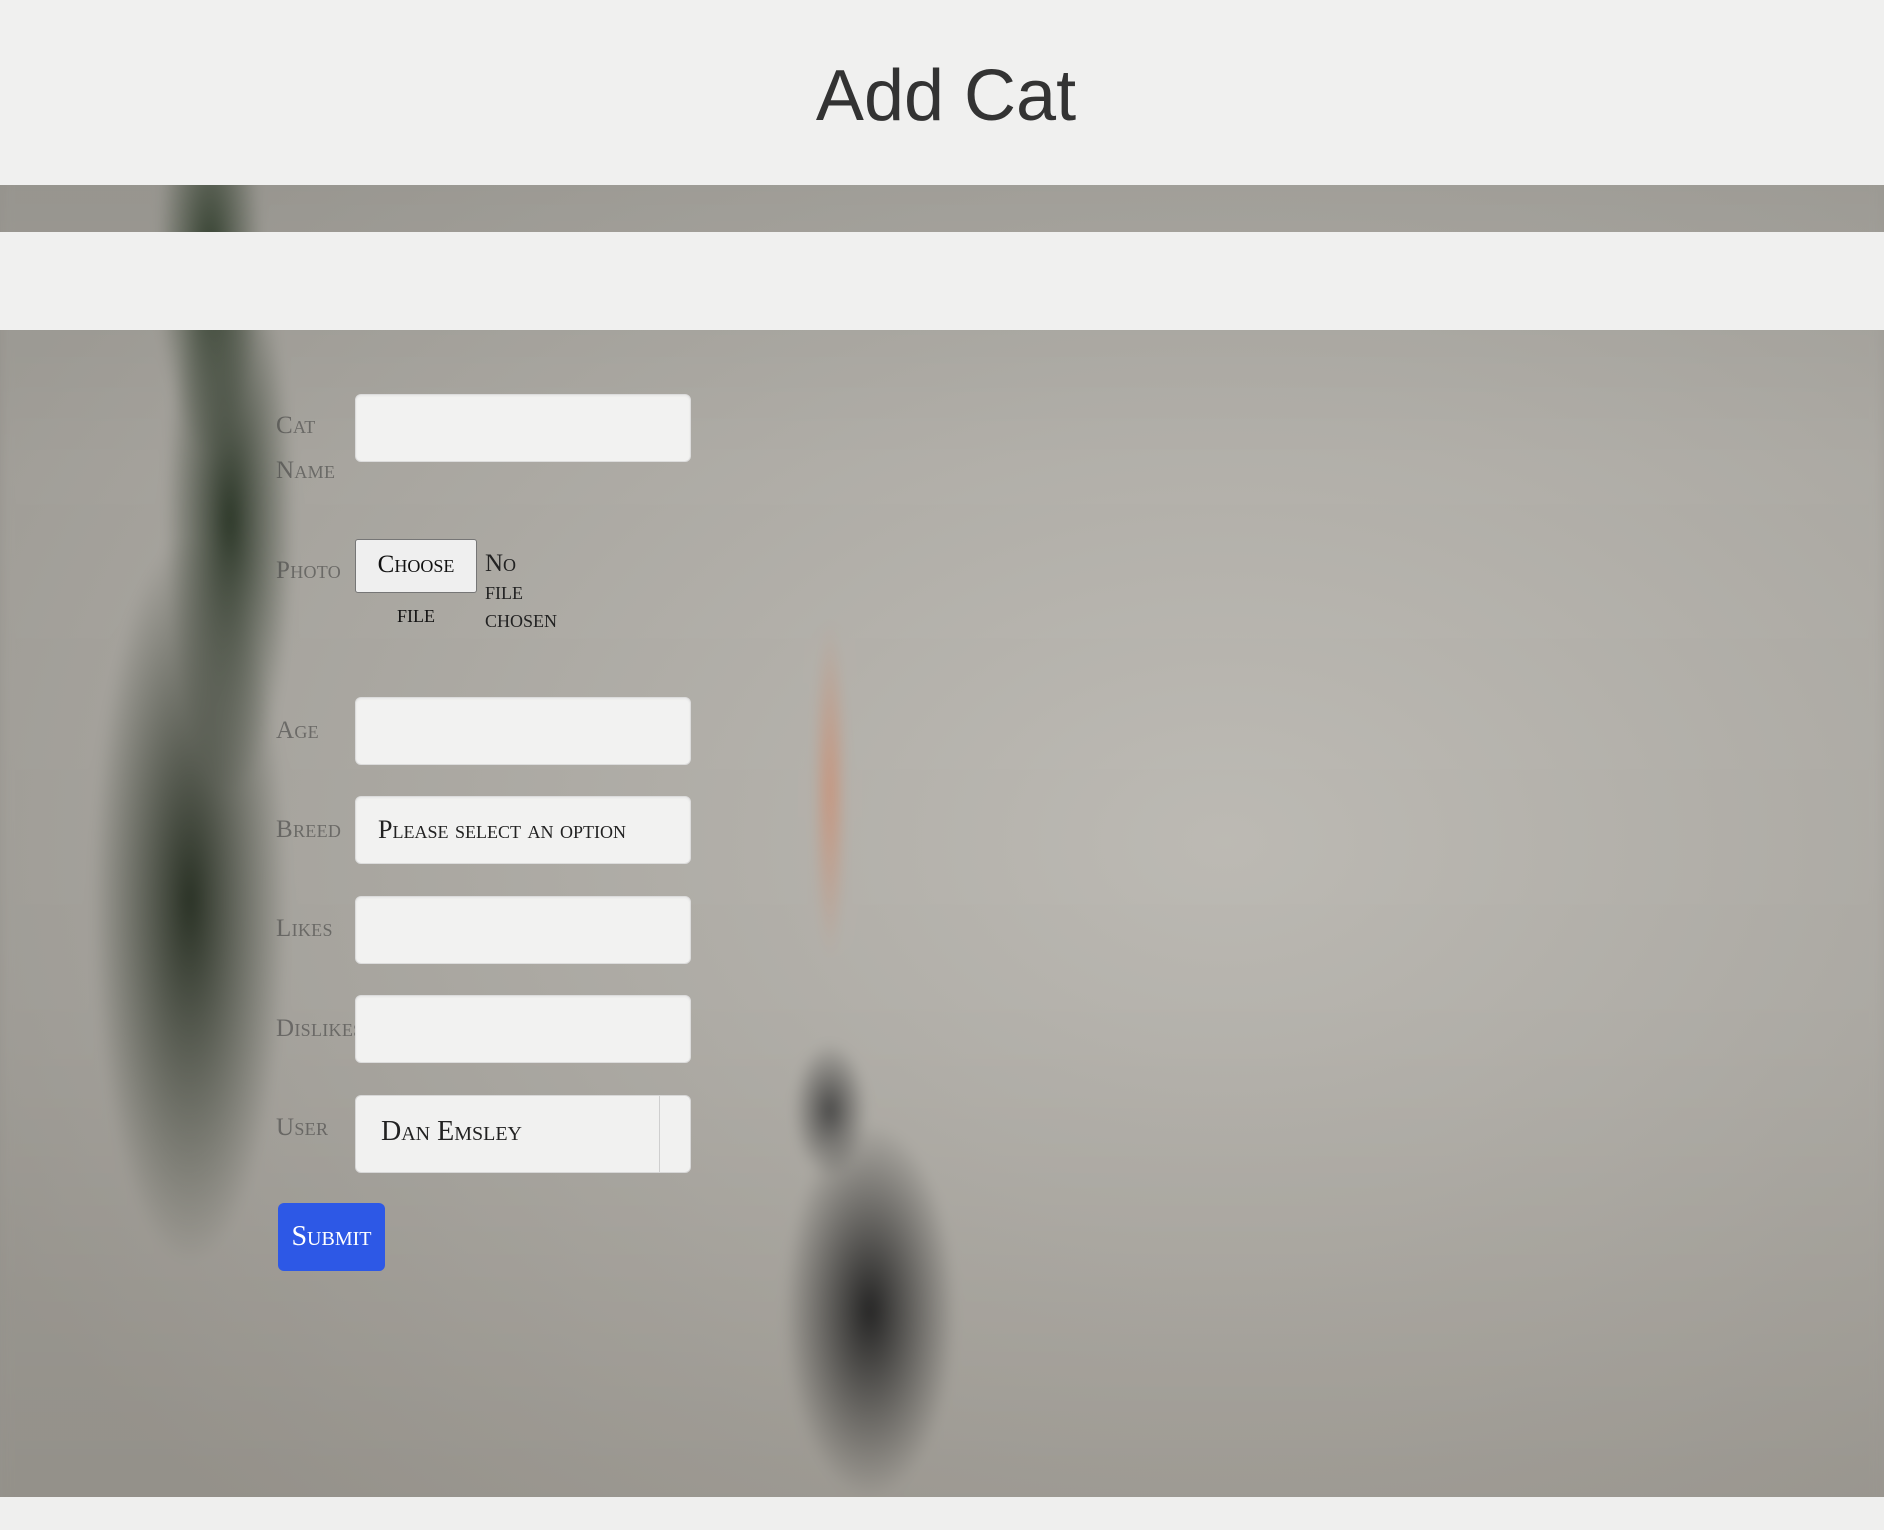  I want to click on dislikes-input, so click(523, 1029).